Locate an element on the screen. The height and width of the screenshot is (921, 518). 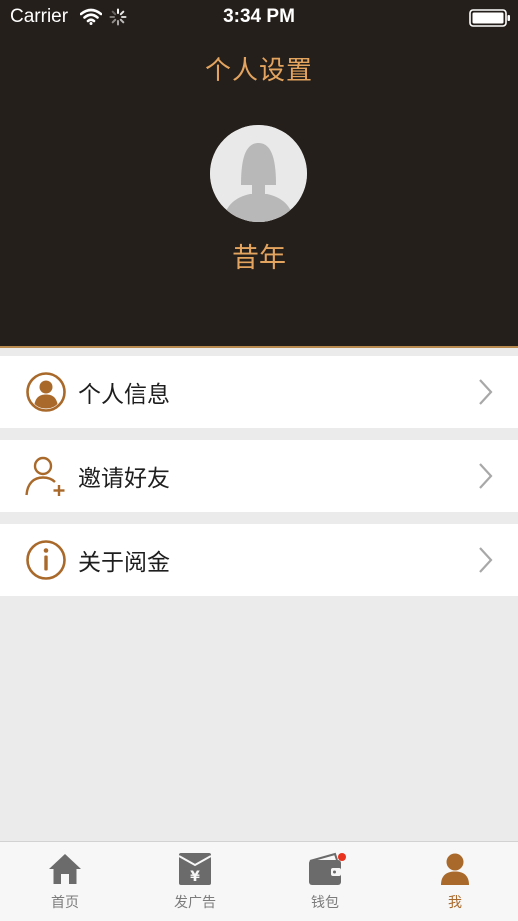
home-icon is located at coordinates (65, 869).